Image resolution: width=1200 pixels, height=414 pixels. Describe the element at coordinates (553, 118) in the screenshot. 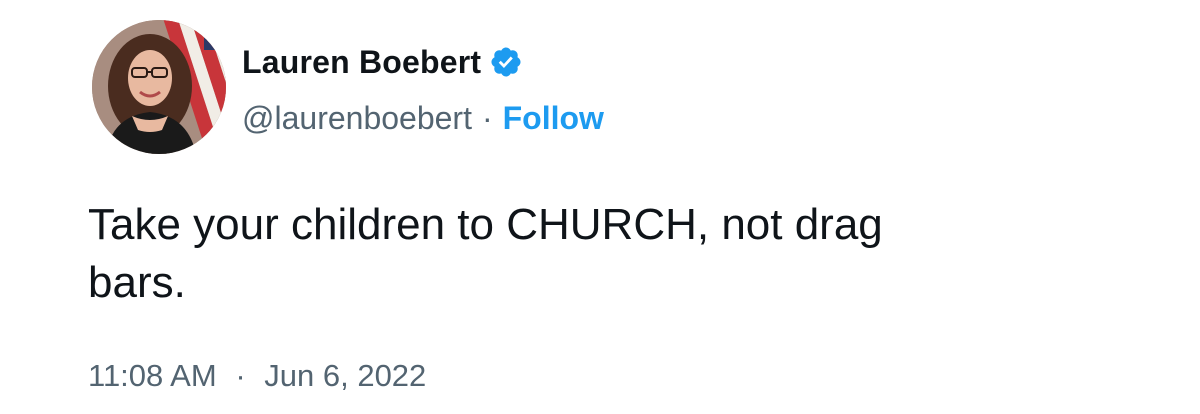

I see `follow-button: Follow` at that location.